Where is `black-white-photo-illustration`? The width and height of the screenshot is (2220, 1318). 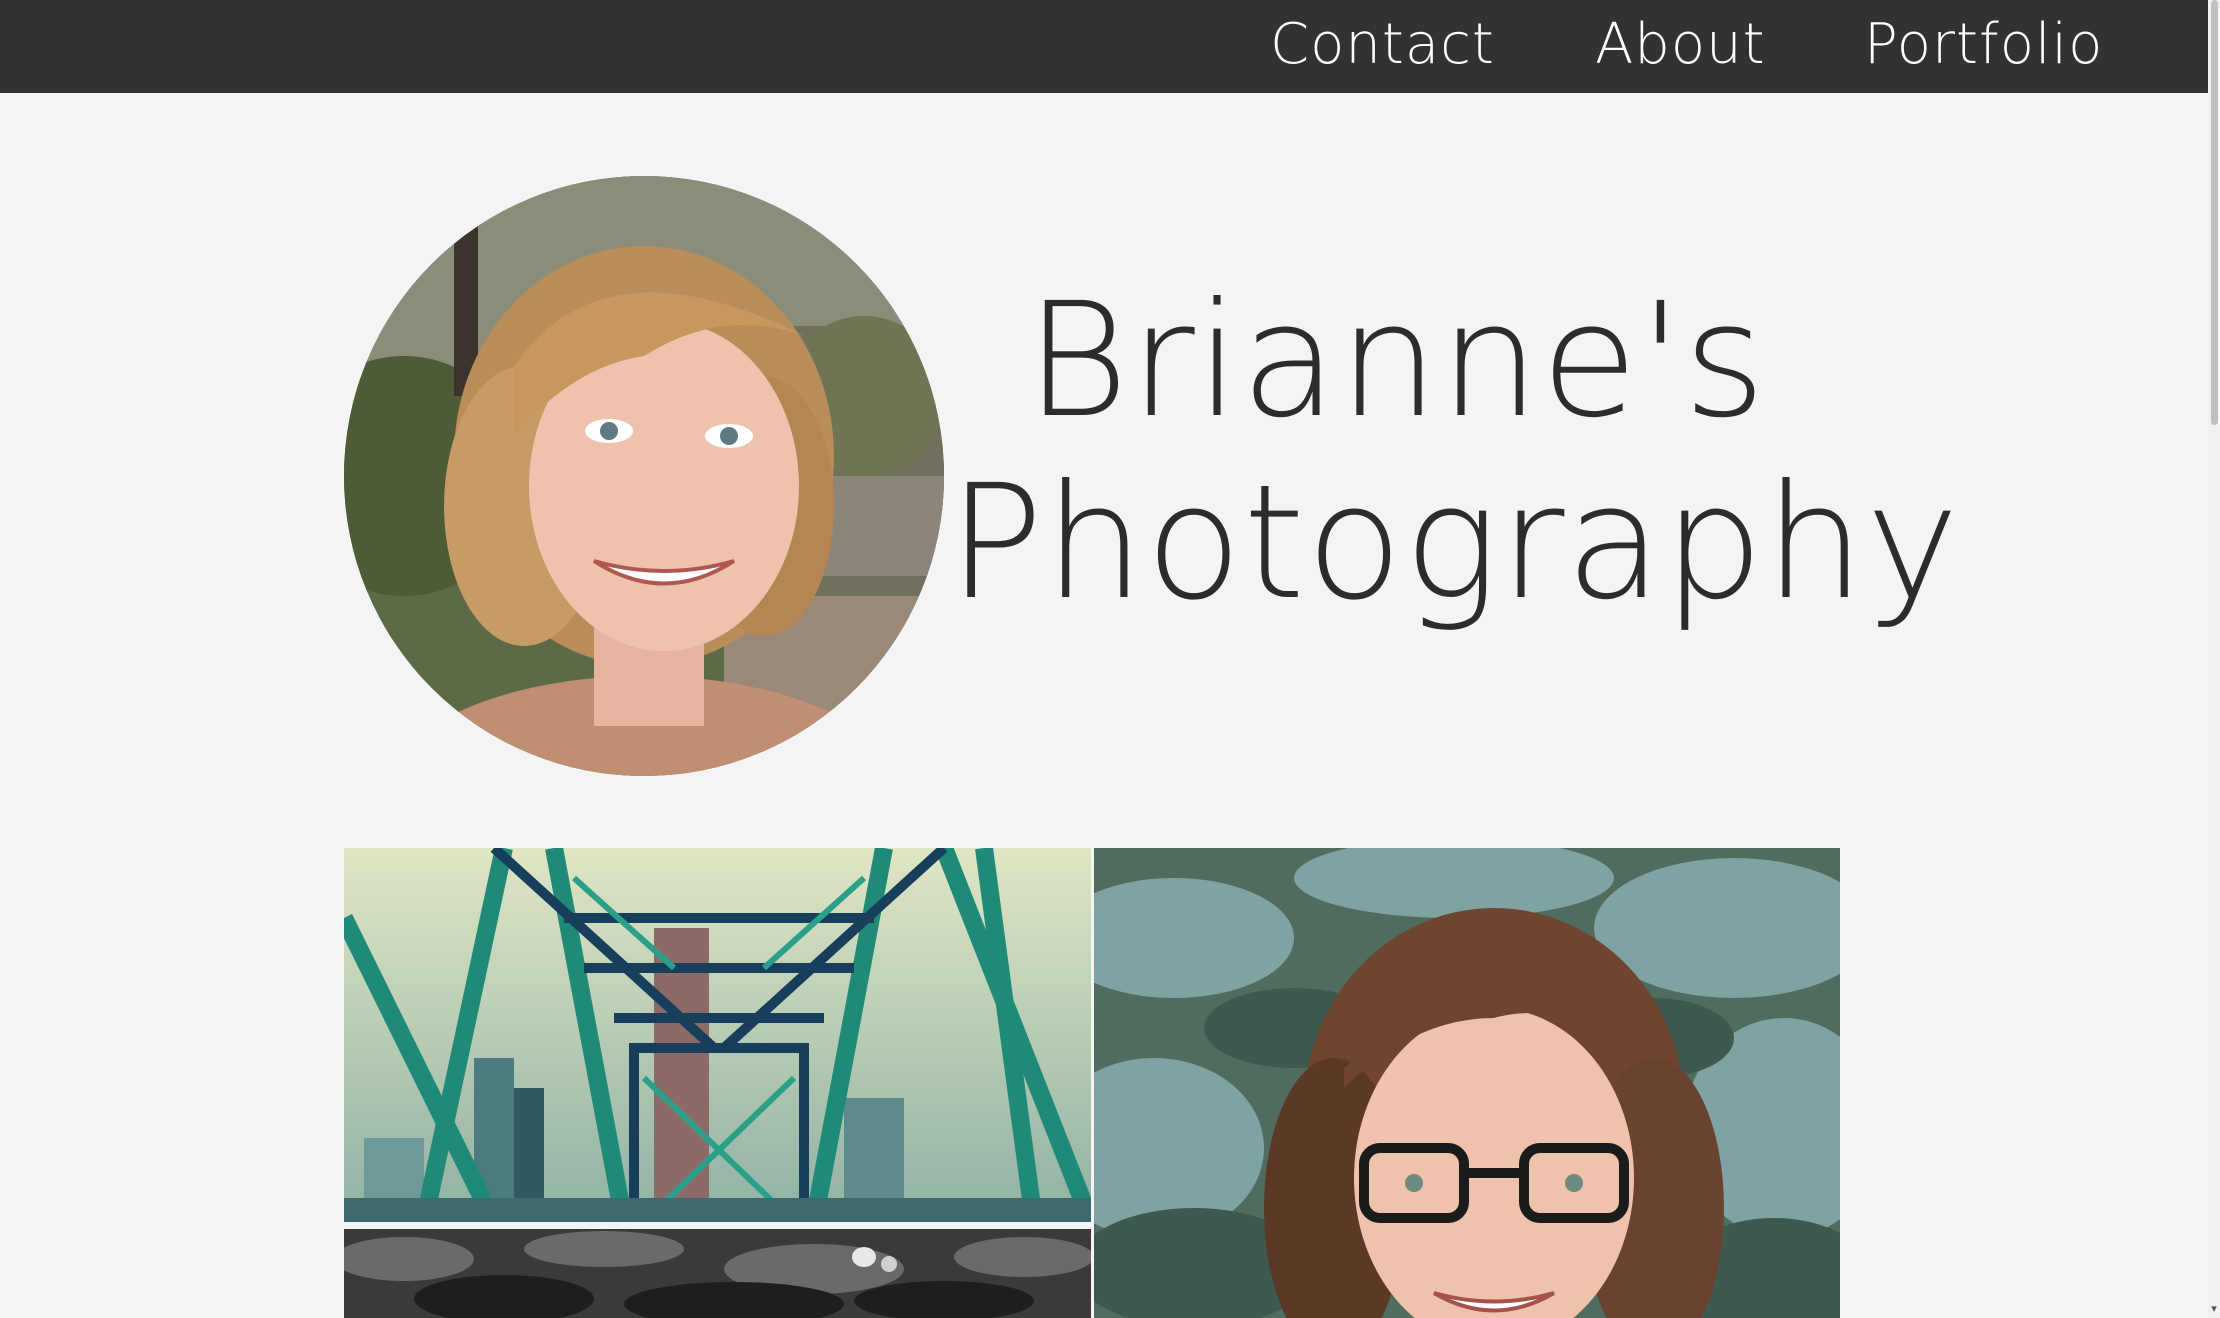 black-white-photo-illustration is located at coordinates (717, 1273).